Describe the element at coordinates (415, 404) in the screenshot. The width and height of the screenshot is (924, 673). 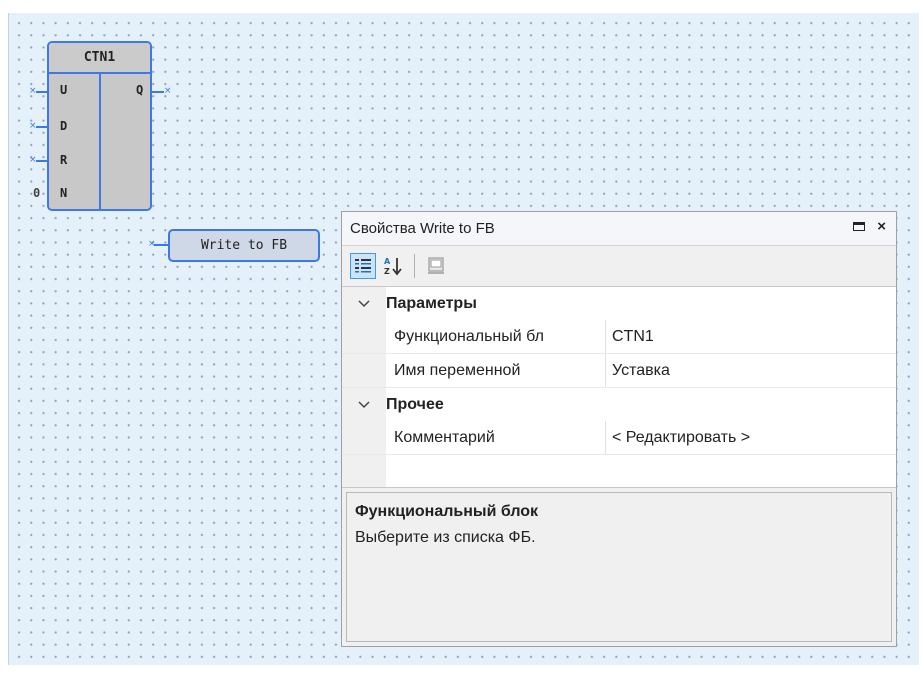
I see `category-label: Прочее` at that location.